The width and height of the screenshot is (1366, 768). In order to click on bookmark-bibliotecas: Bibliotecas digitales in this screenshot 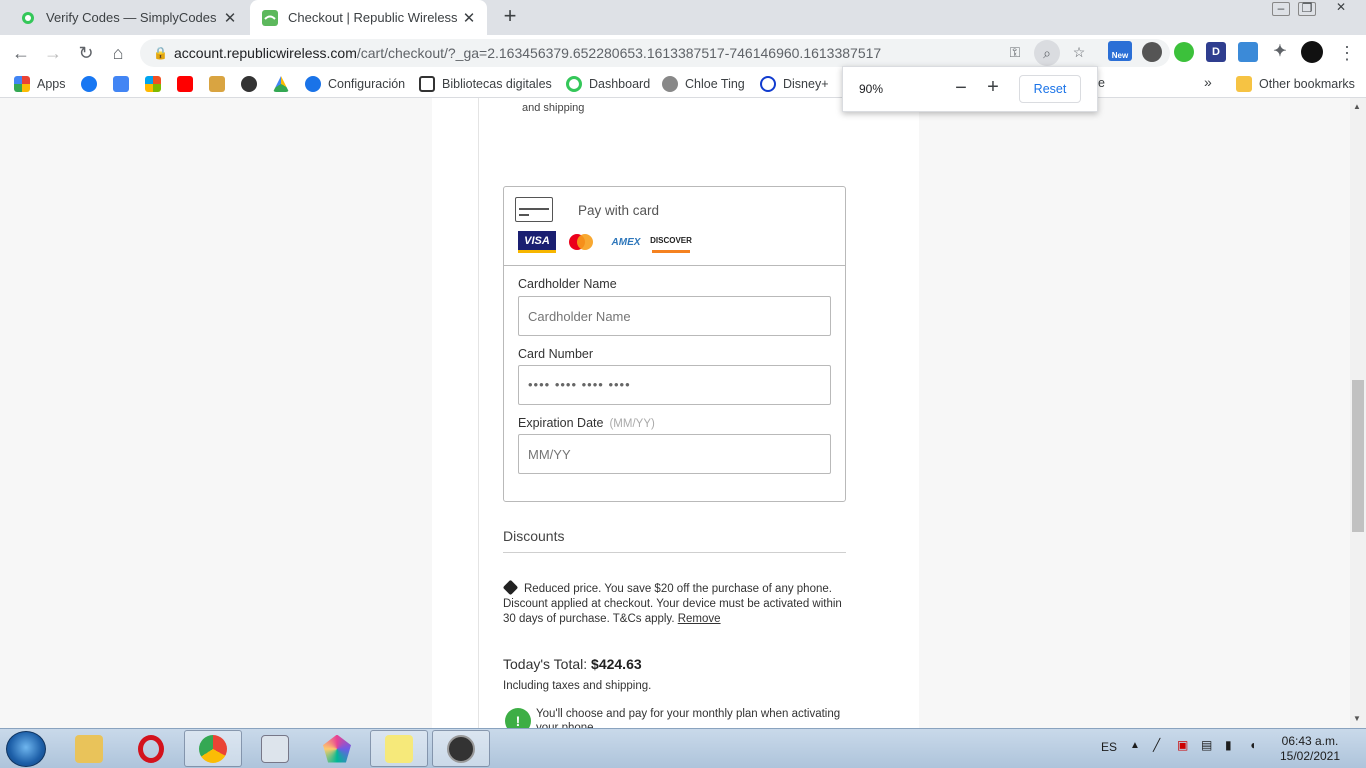, I will do `click(485, 84)`.